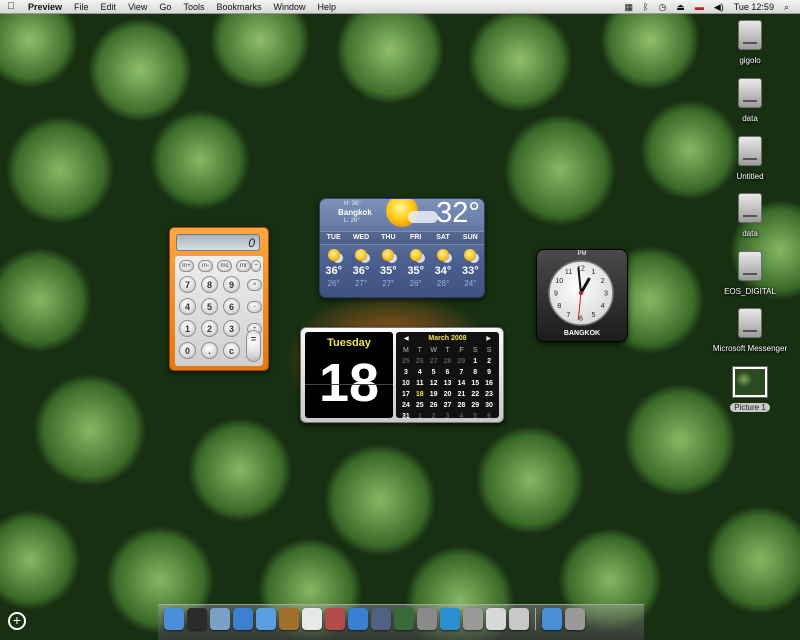  What do you see at coordinates (750, 391) in the screenshot?
I see `desktop-icon-picture-1: Picture 1` at bounding box center [750, 391].